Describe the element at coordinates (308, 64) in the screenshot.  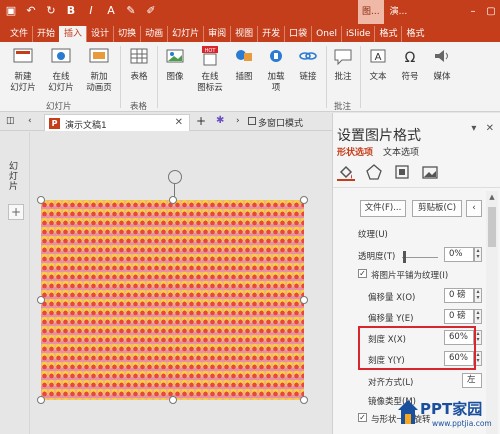
I see `link-button: 链接` at that location.